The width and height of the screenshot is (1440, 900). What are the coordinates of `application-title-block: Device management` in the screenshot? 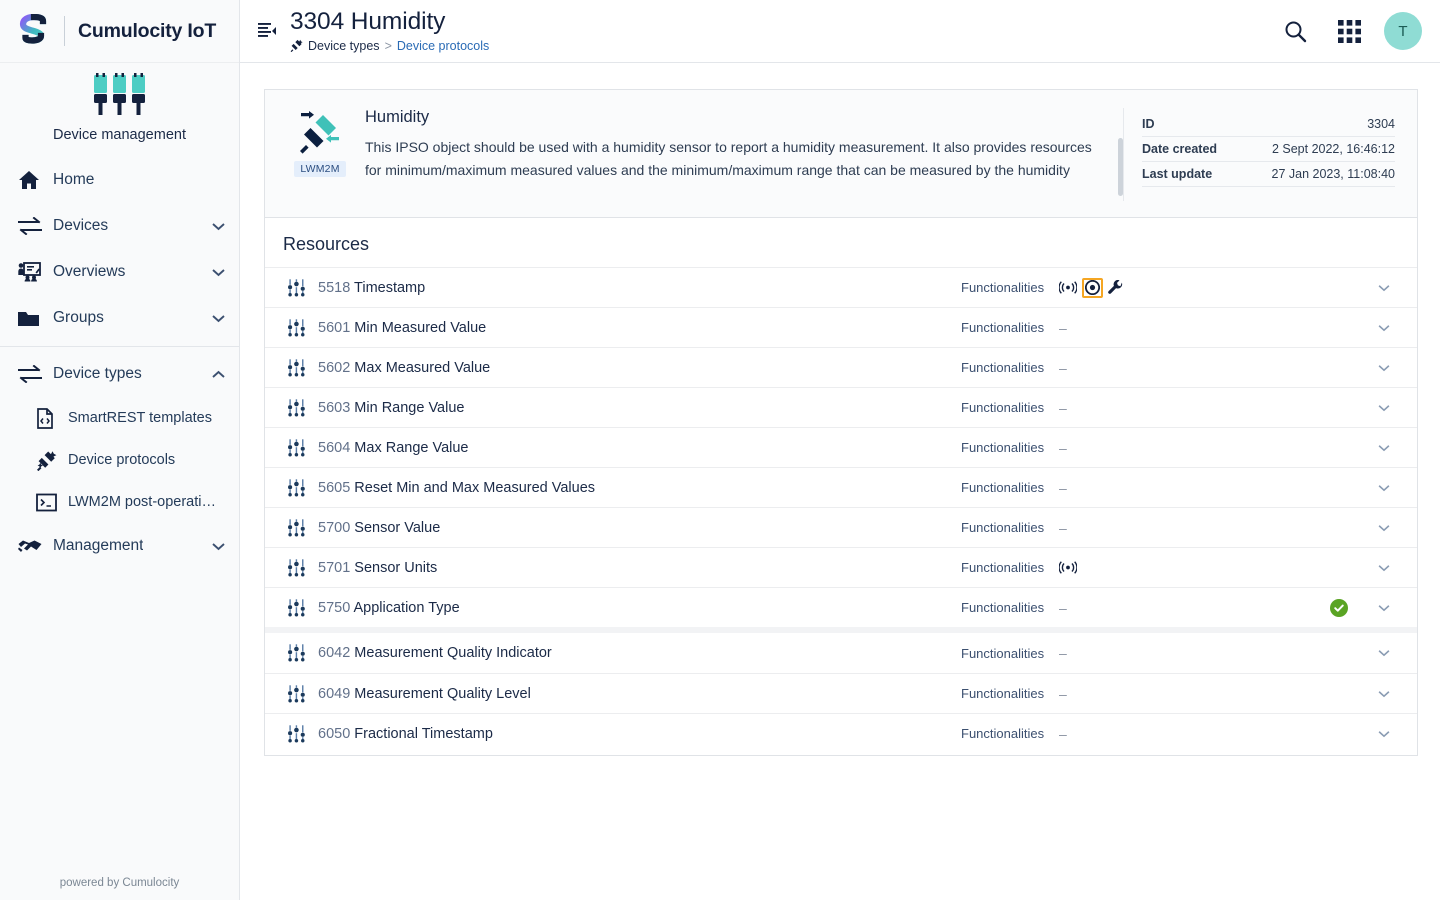 It's located at (119, 109).